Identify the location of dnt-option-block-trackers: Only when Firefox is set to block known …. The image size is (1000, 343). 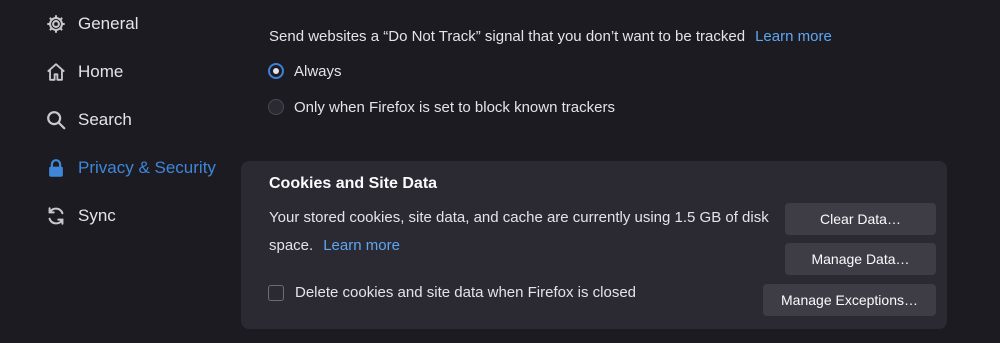
(441, 107).